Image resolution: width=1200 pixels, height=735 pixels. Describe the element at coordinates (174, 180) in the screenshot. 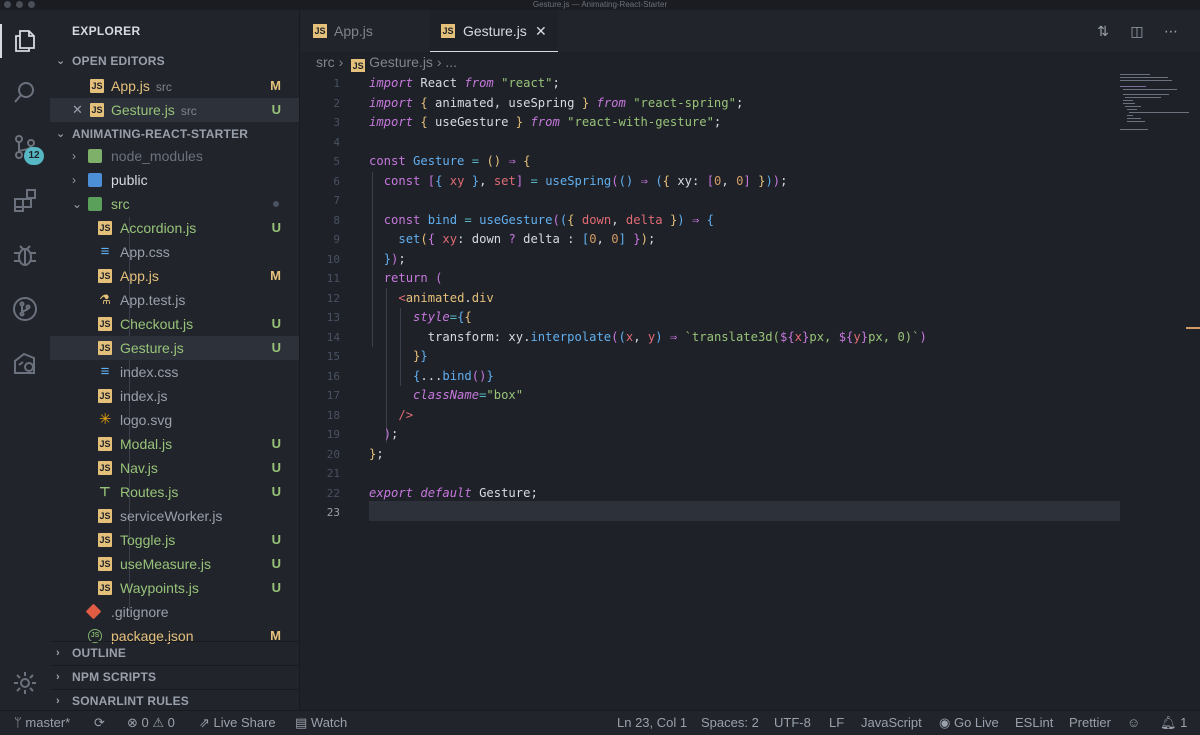

I see `folder-public: › public` at that location.